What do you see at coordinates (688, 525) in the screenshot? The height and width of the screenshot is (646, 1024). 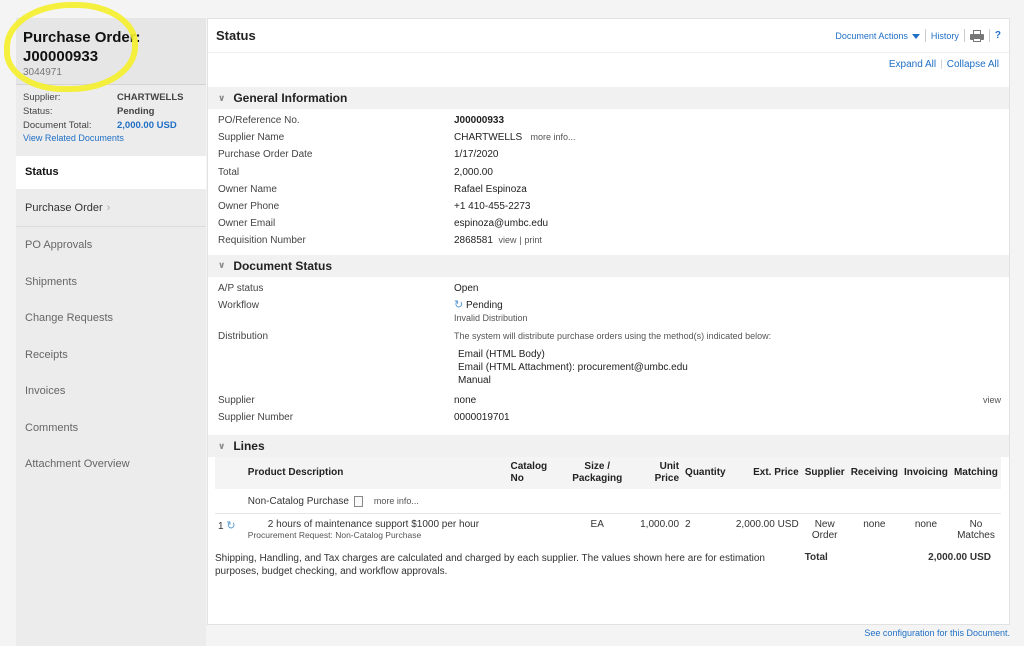 I see `quantity-cell: 2` at bounding box center [688, 525].